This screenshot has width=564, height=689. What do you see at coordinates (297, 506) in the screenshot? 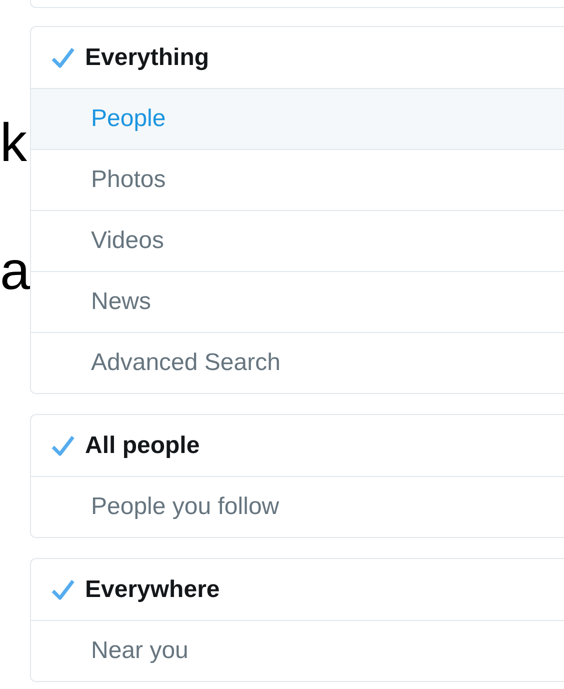
I see `menu-item: People you follow` at bounding box center [297, 506].